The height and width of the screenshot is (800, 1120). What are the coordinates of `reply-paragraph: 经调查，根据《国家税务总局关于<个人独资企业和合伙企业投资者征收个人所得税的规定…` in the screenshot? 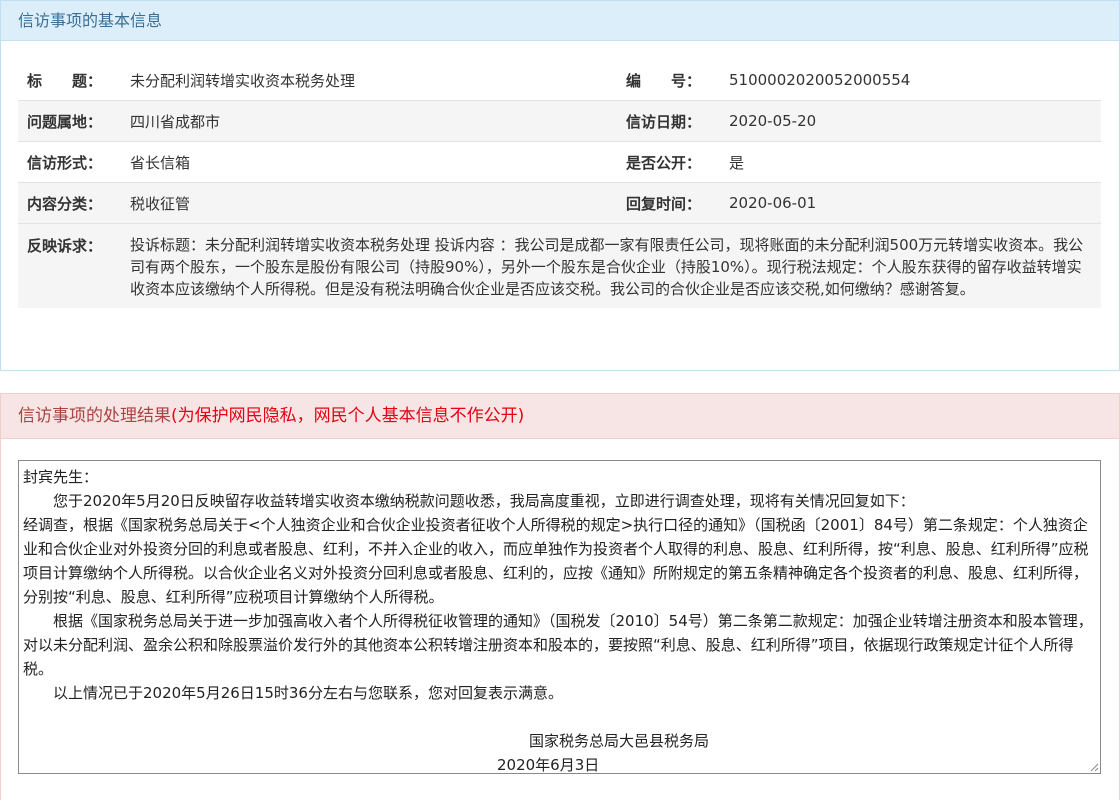 It's located at (556, 561).